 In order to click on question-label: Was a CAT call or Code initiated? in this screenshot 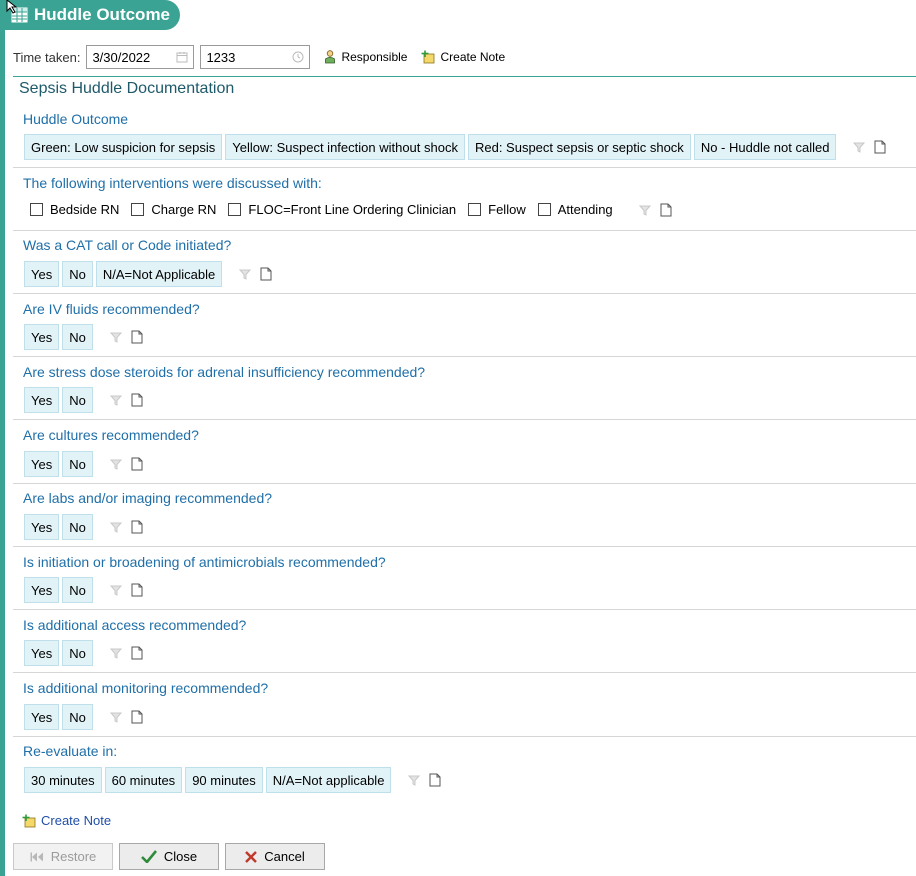, I will do `click(127, 245)`.